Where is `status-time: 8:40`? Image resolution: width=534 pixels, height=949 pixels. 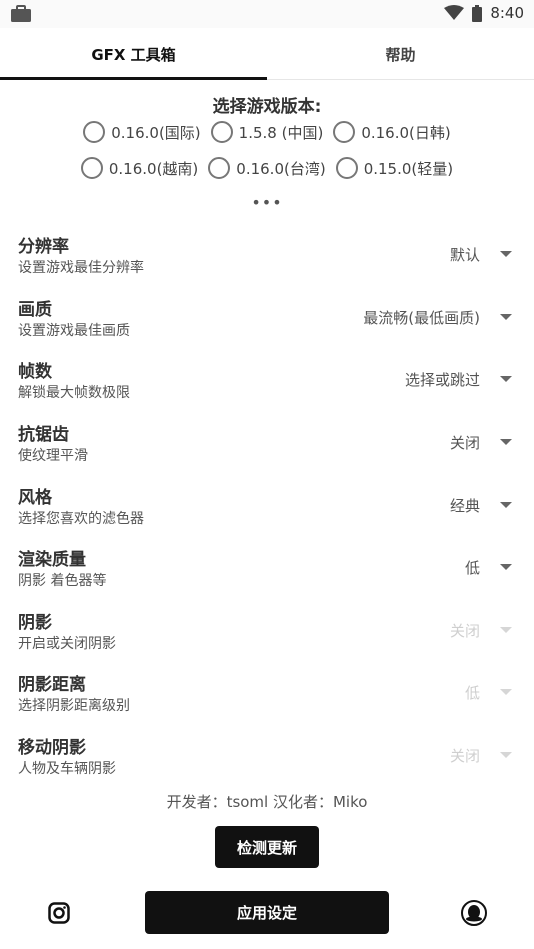 status-time: 8:40 is located at coordinates (507, 13).